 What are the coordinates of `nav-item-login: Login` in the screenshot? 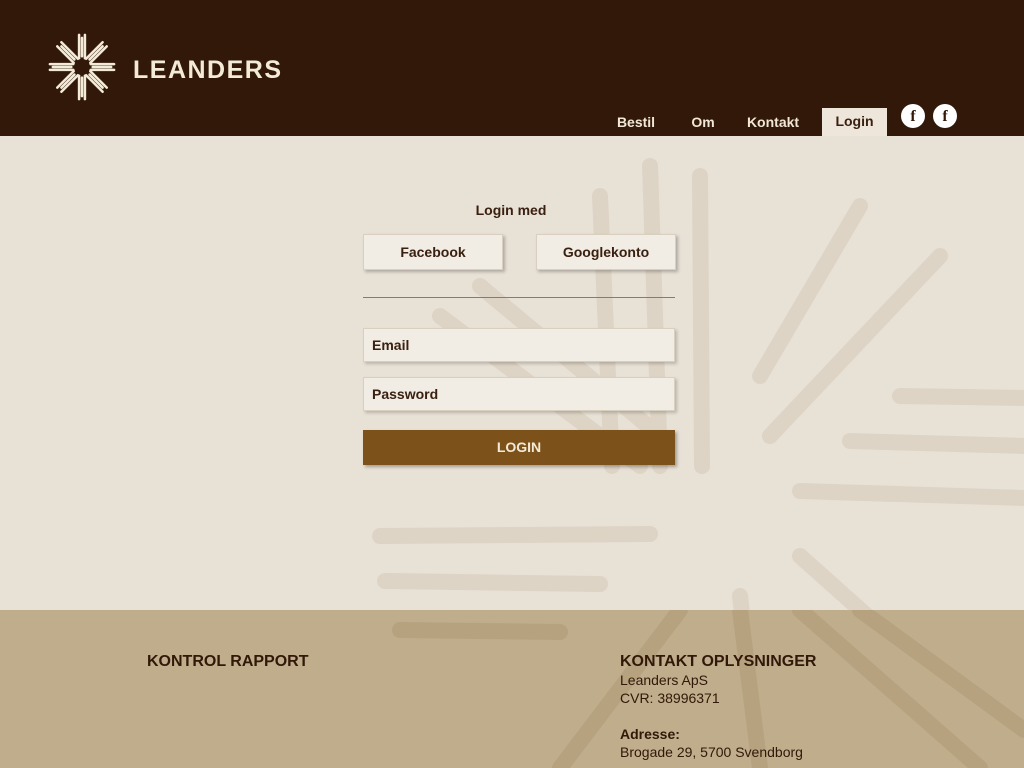 It's located at (854, 122).